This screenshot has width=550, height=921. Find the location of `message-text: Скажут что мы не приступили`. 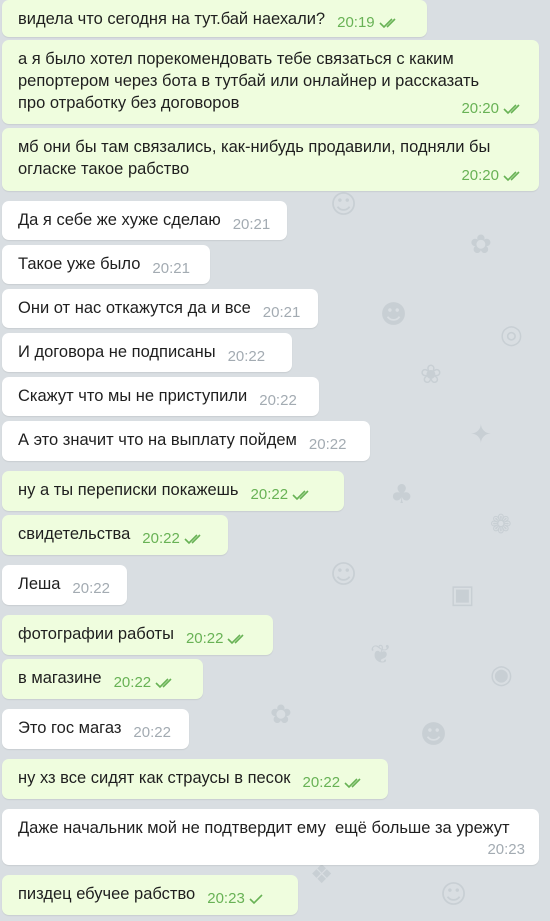

message-text: Скажут что мы не приступили is located at coordinates (133, 396).